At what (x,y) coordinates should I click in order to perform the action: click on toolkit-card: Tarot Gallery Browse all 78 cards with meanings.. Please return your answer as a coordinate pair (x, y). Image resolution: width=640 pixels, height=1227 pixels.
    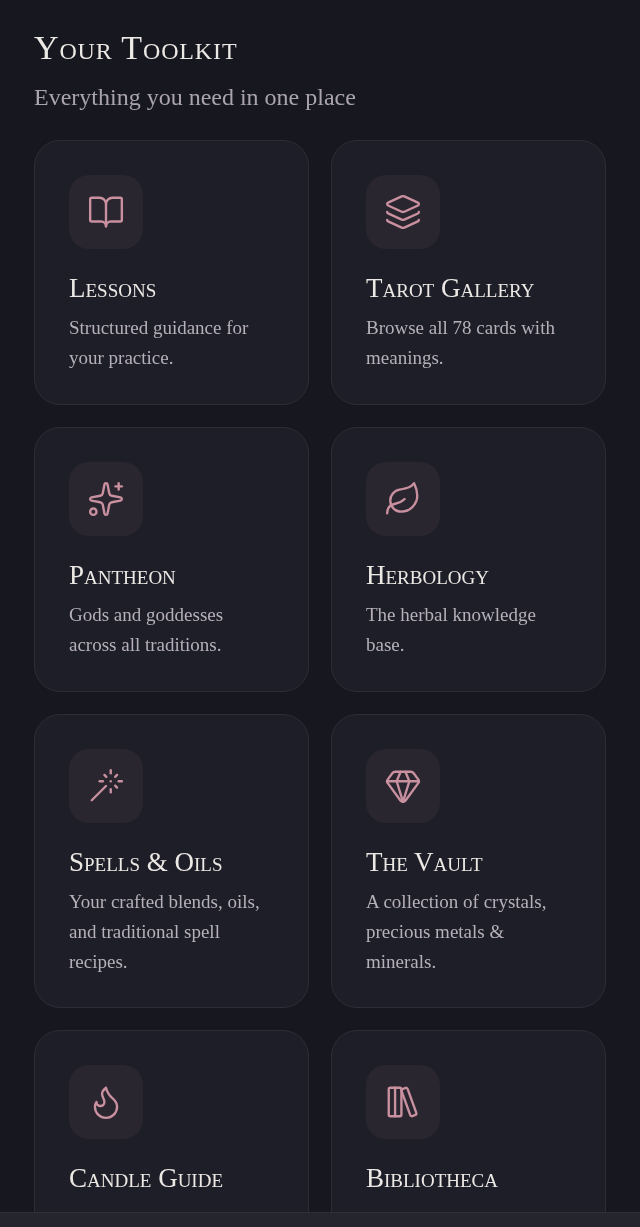
    Looking at the image, I should click on (468, 272).